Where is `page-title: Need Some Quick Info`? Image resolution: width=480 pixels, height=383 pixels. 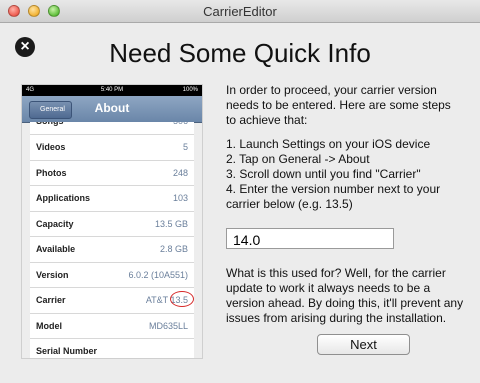 page-title: Need Some Quick Info is located at coordinates (240, 53).